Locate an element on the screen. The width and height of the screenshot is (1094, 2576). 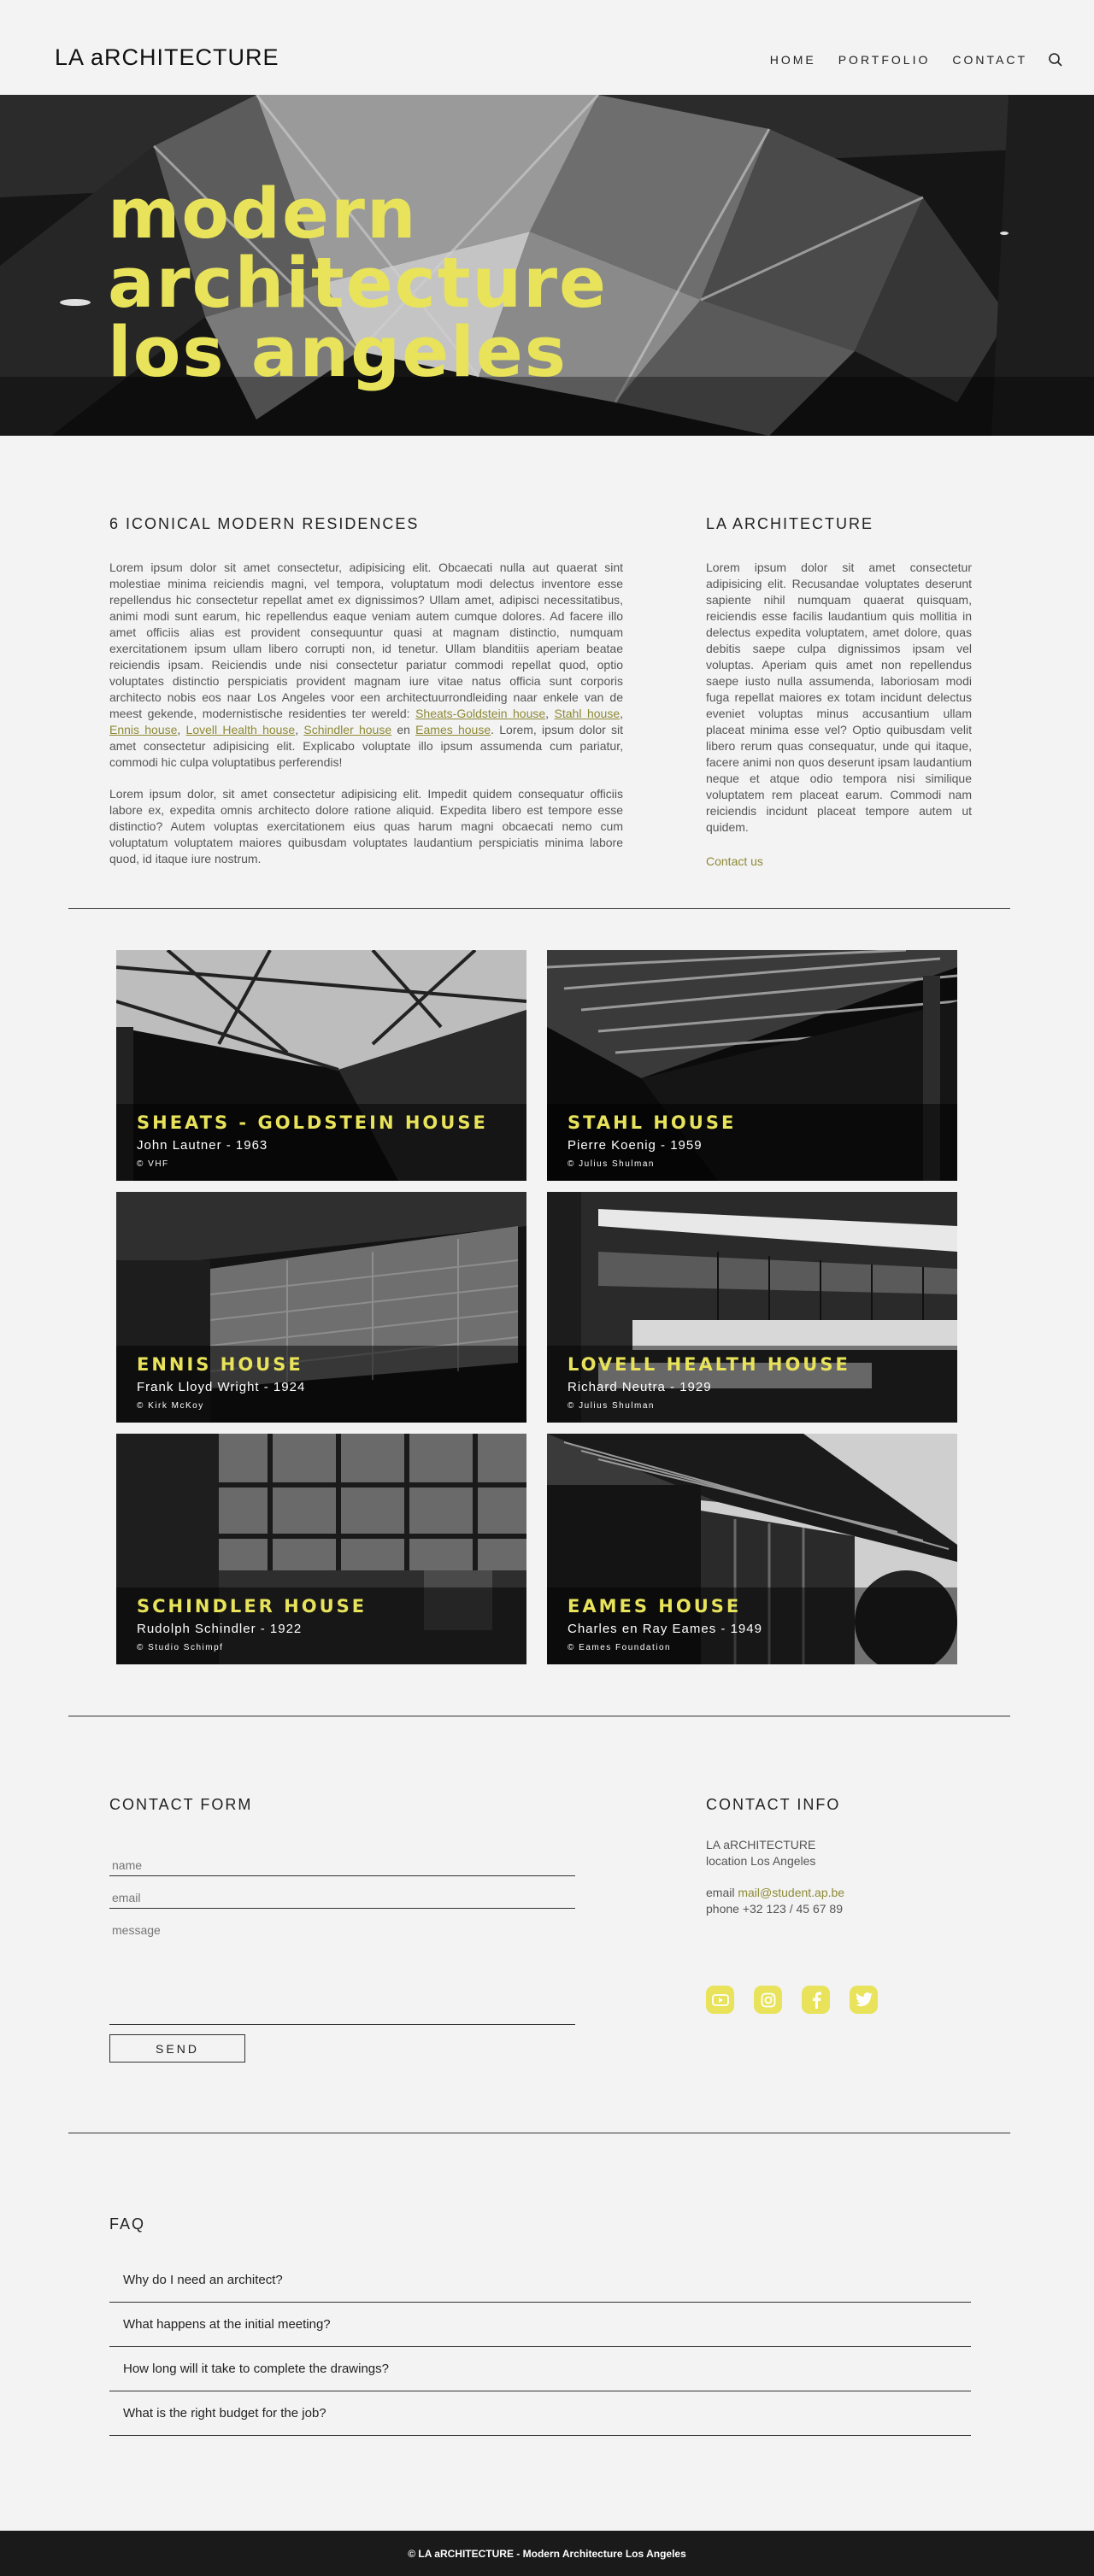
faq-item: What is the right budget for the job? is located at coordinates (540, 2413).